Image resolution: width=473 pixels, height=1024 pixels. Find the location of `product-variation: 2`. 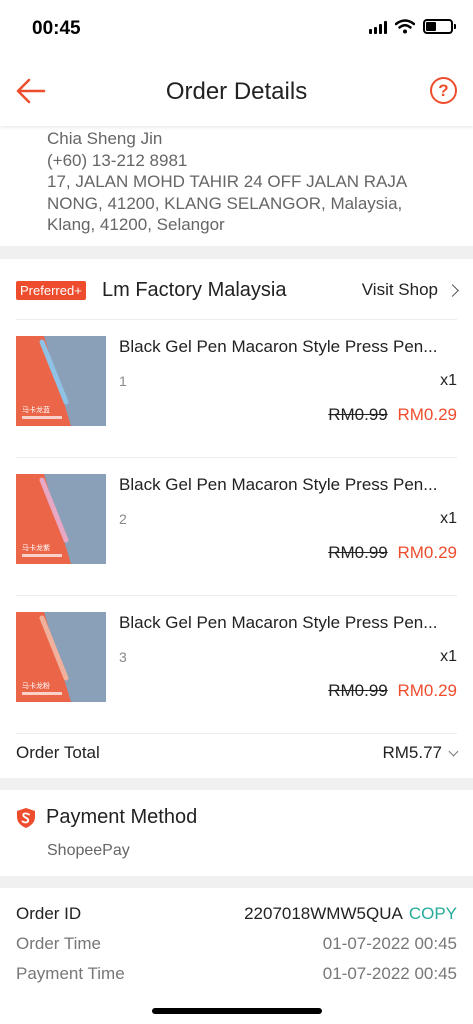

product-variation: 2 is located at coordinates (123, 519).